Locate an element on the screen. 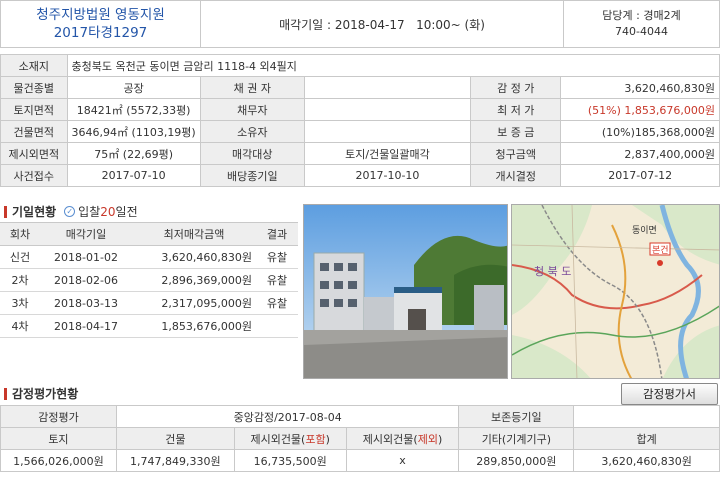 The image size is (720, 478). map-image: 청 북 도 동이면 본건 is located at coordinates (615, 291).